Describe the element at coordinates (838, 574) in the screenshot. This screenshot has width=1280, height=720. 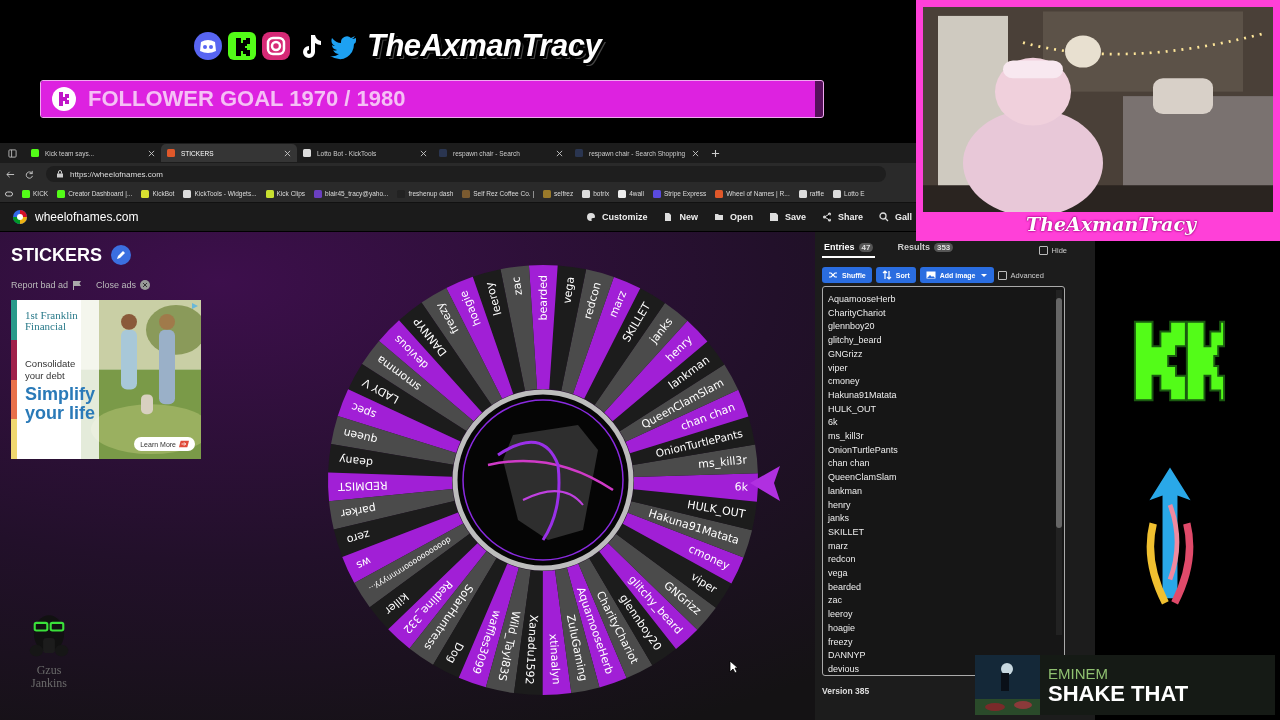
I see `entry-text: vega` at that location.